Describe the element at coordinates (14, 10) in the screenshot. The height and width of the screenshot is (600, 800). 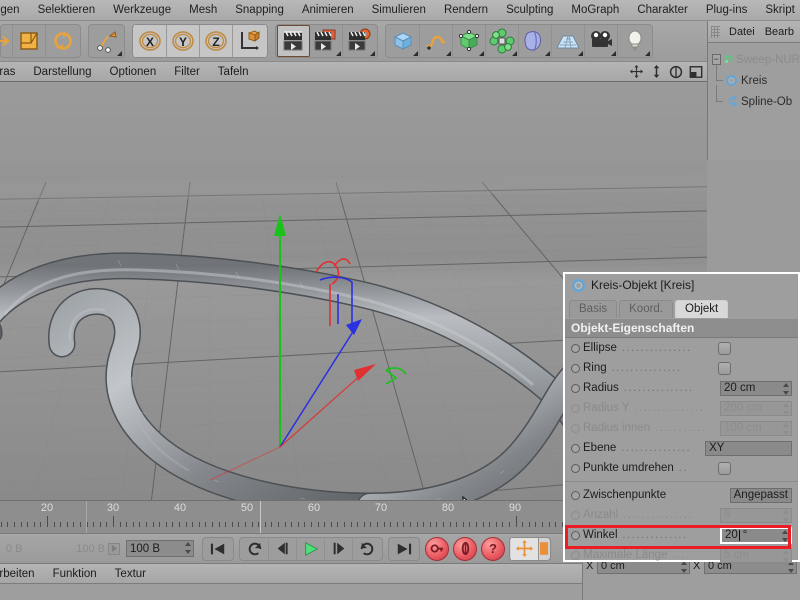
I see `menu-item-erzeugen: ugen` at that location.